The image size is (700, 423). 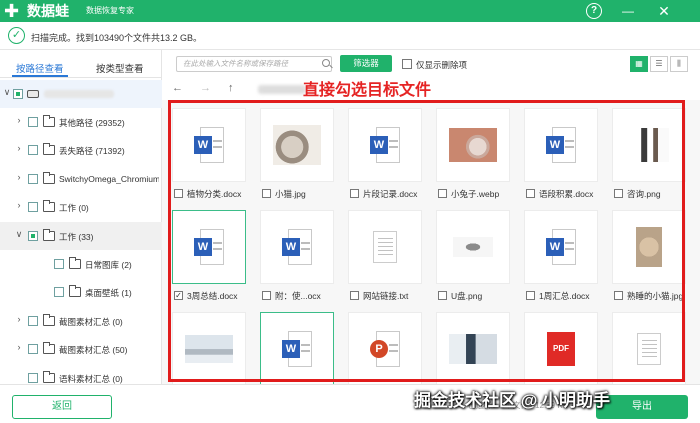 I want to click on drive-name-redacted, so click(x=79, y=94).